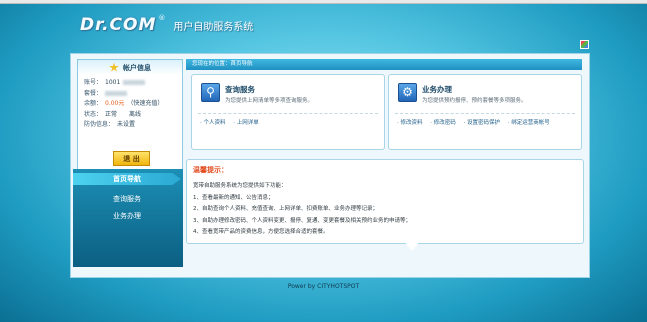 The width and height of the screenshot is (647, 322). I want to click on account-row-balance: 余额： 0.00元 （快速充值）, so click(124, 103).